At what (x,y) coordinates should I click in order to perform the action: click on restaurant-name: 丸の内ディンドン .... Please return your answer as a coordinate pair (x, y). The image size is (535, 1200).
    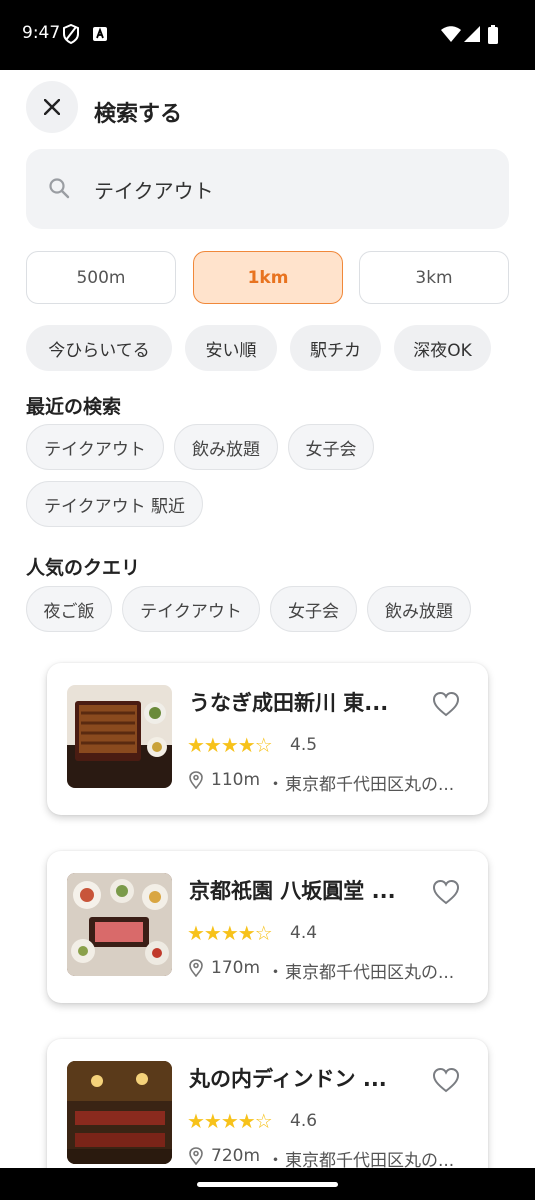
    Looking at the image, I should click on (288, 1079).